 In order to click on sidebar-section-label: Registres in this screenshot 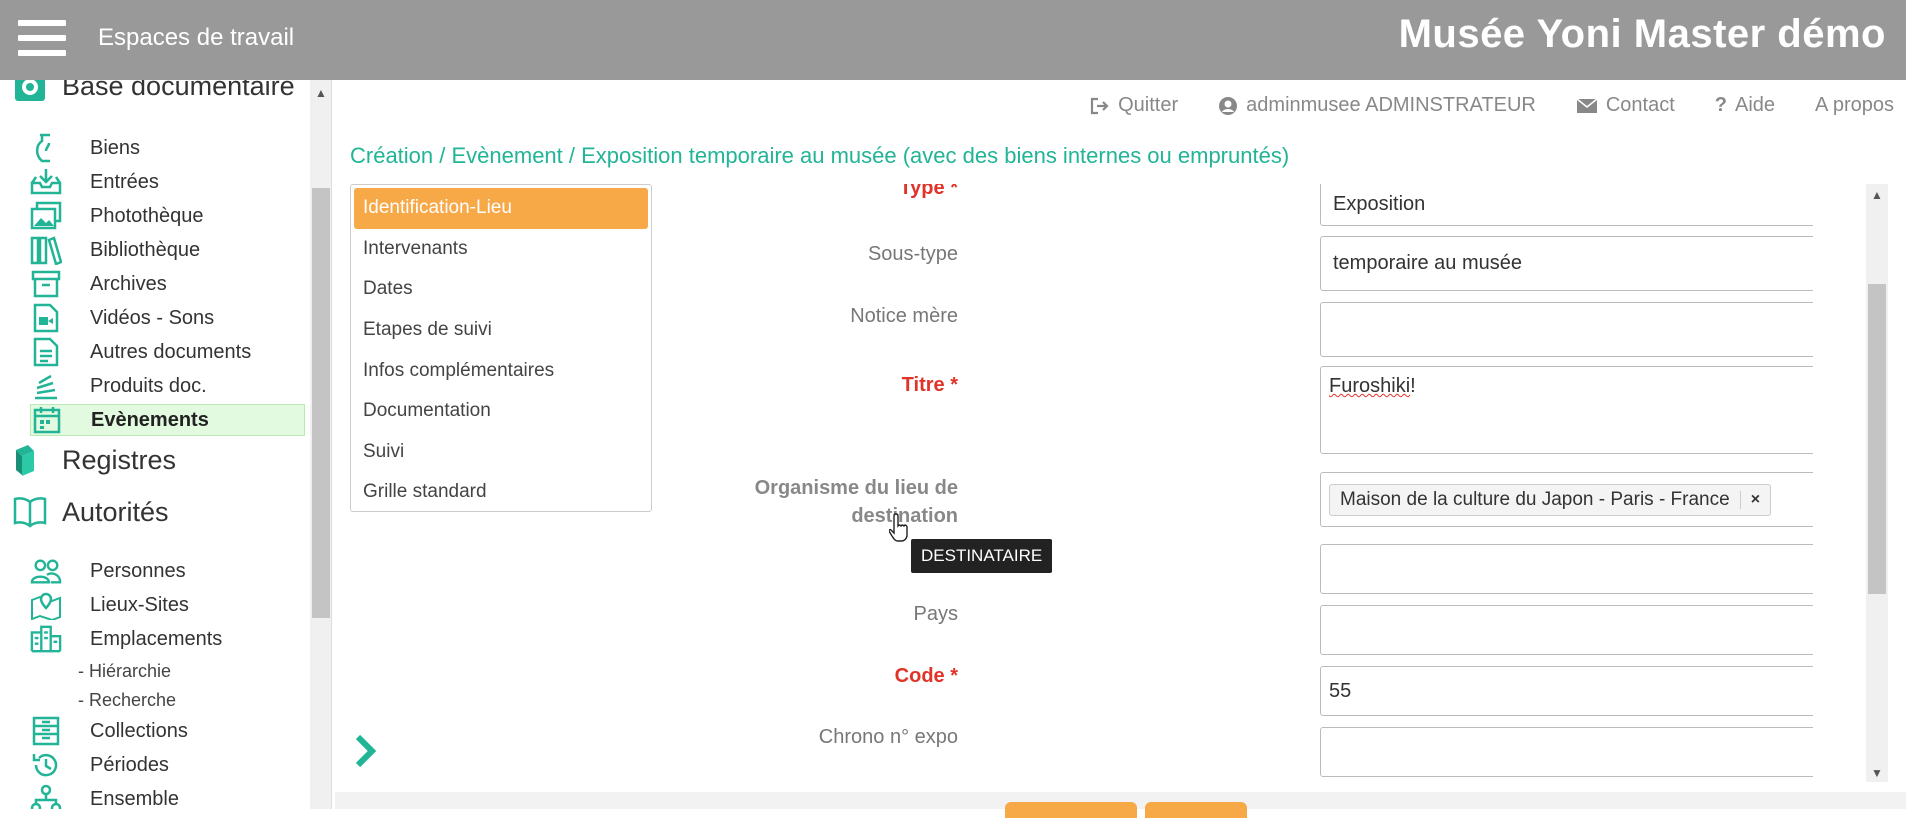, I will do `click(119, 459)`.